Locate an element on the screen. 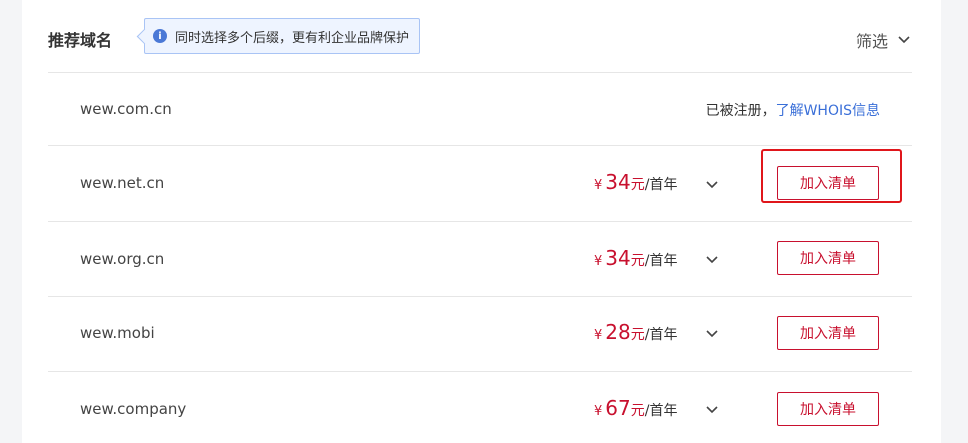  domain-name: wew.net.cn is located at coordinates (122, 183).